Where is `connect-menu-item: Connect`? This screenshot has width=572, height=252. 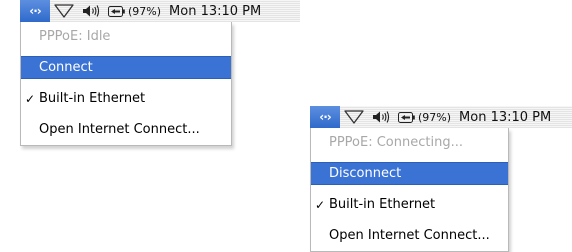
connect-menu-item: Connect is located at coordinates (126, 67).